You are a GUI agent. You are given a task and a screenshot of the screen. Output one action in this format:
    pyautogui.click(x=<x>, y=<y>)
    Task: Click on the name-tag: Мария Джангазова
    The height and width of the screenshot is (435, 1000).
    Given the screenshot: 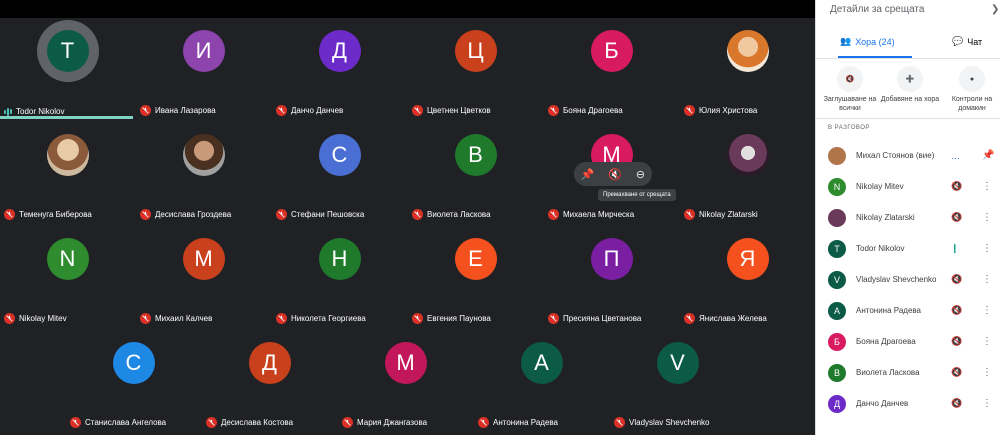 What is the action you would take?
    pyautogui.click(x=384, y=422)
    